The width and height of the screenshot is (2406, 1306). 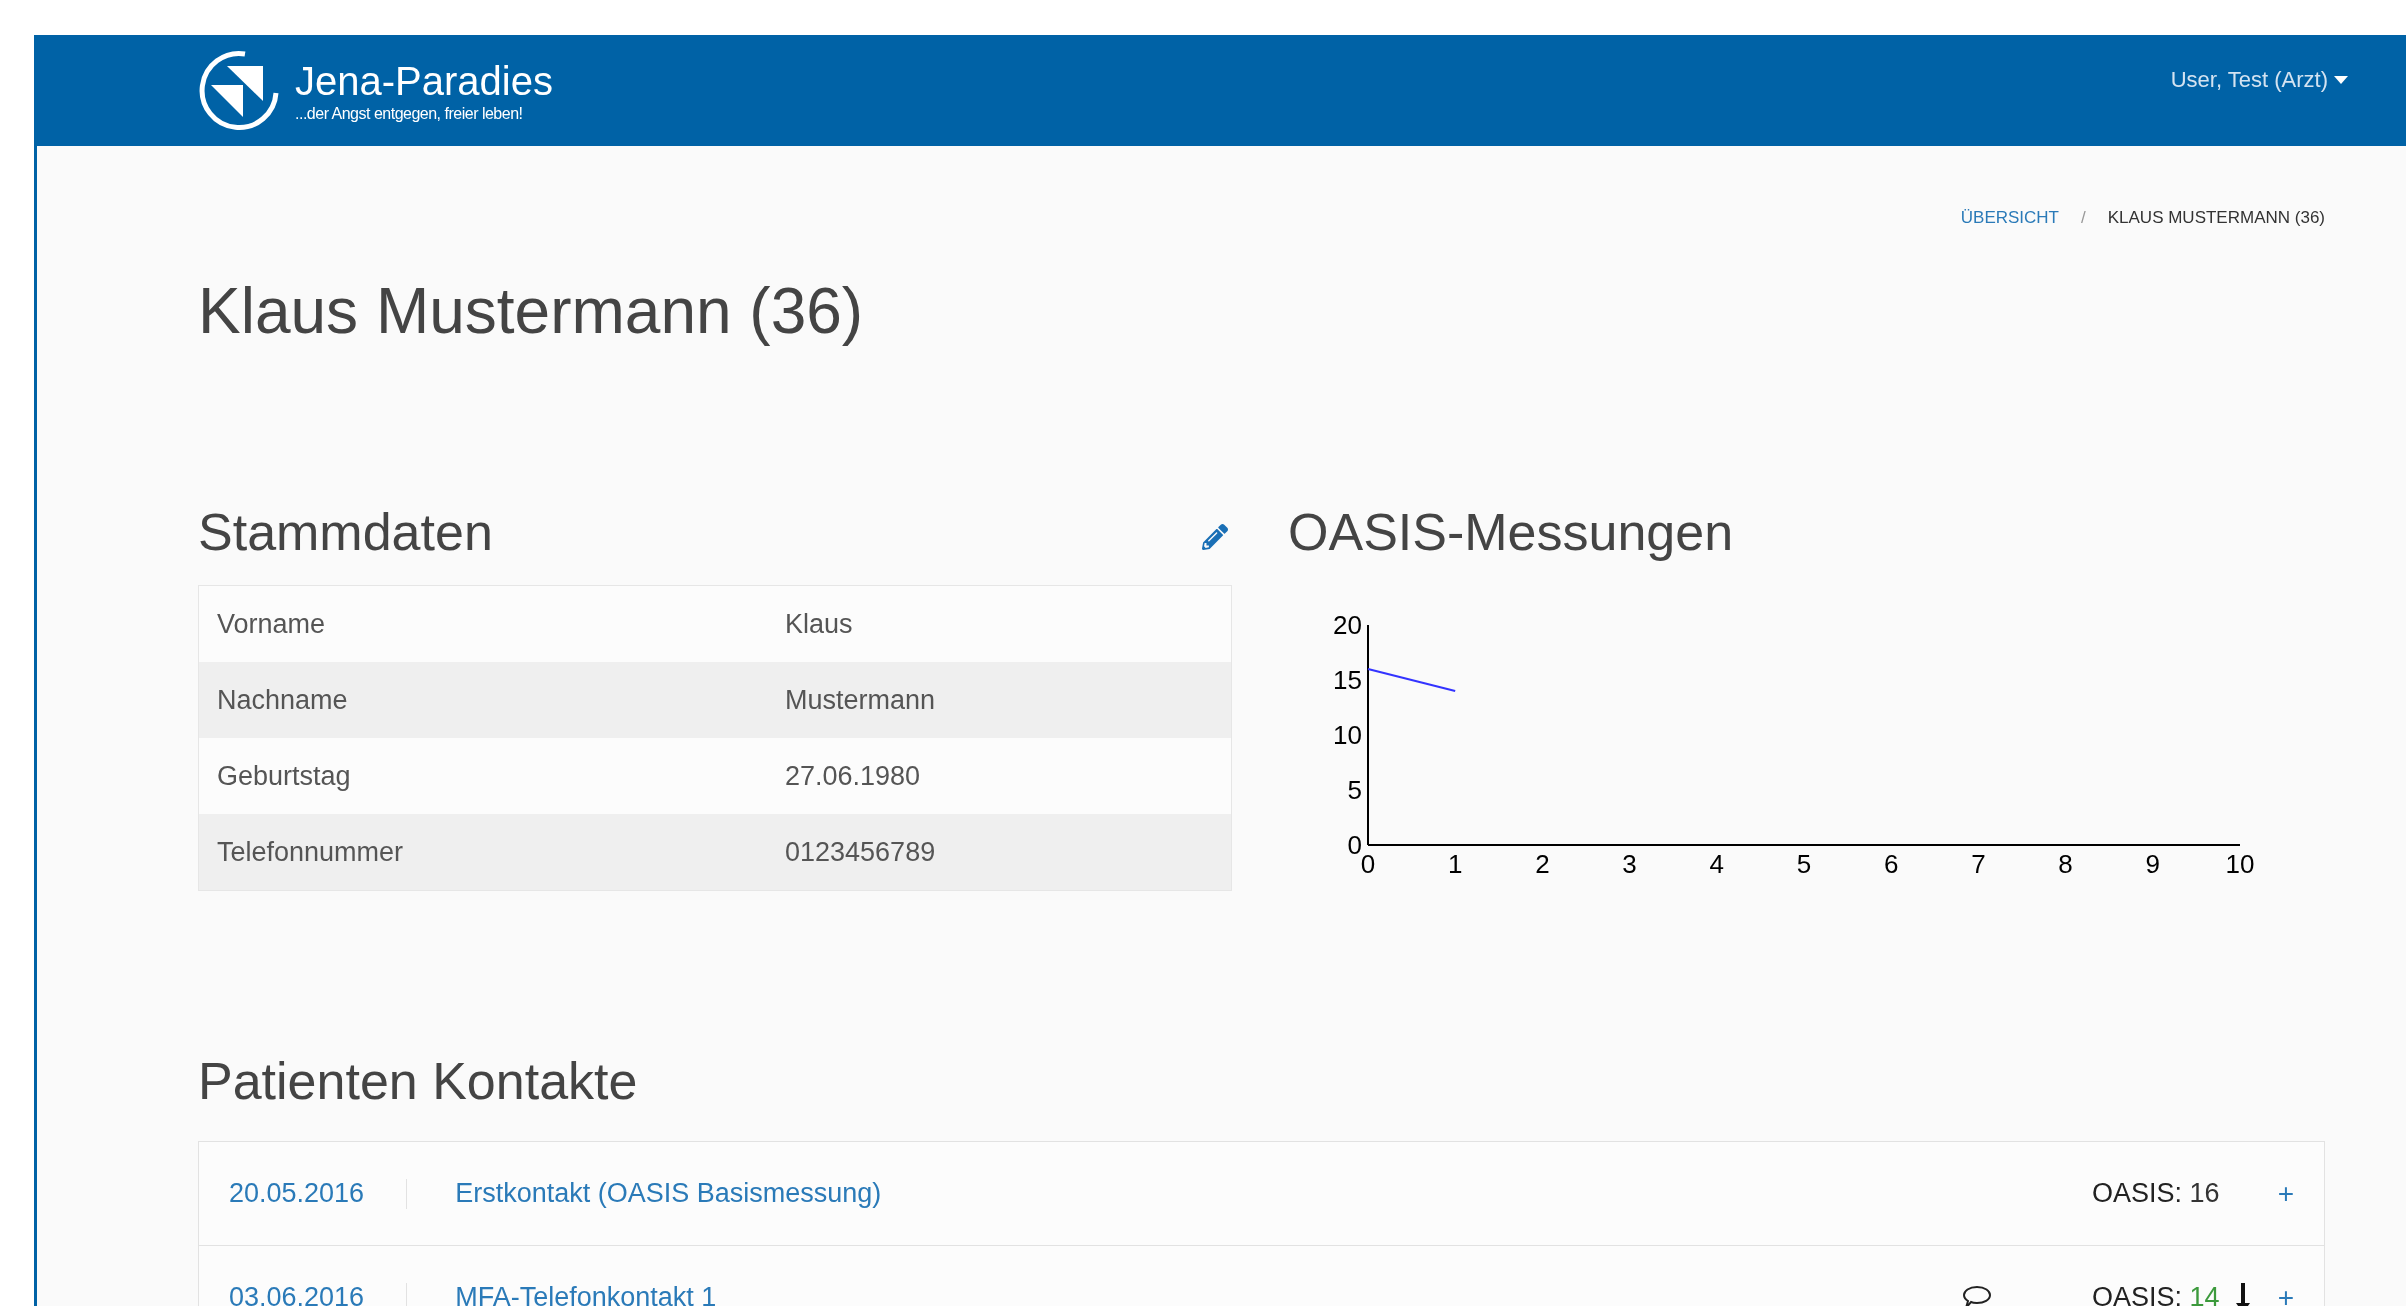 I want to click on comment-icon, so click(x=1977, y=1295).